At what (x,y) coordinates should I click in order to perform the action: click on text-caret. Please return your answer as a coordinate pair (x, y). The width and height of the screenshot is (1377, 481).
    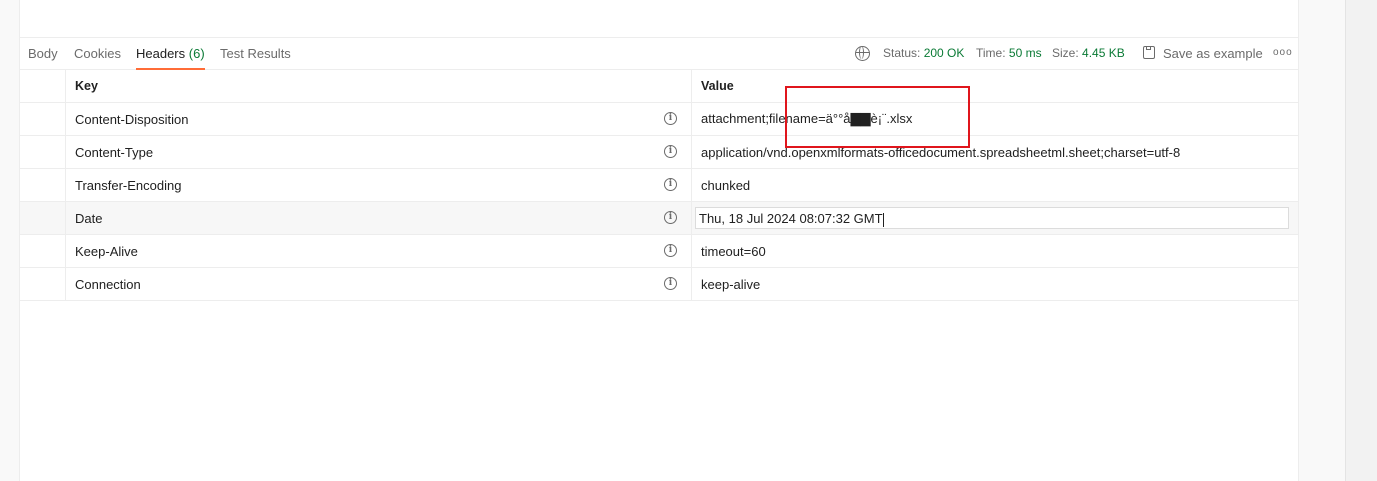
    Looking at the image, I should click on (883, 219).